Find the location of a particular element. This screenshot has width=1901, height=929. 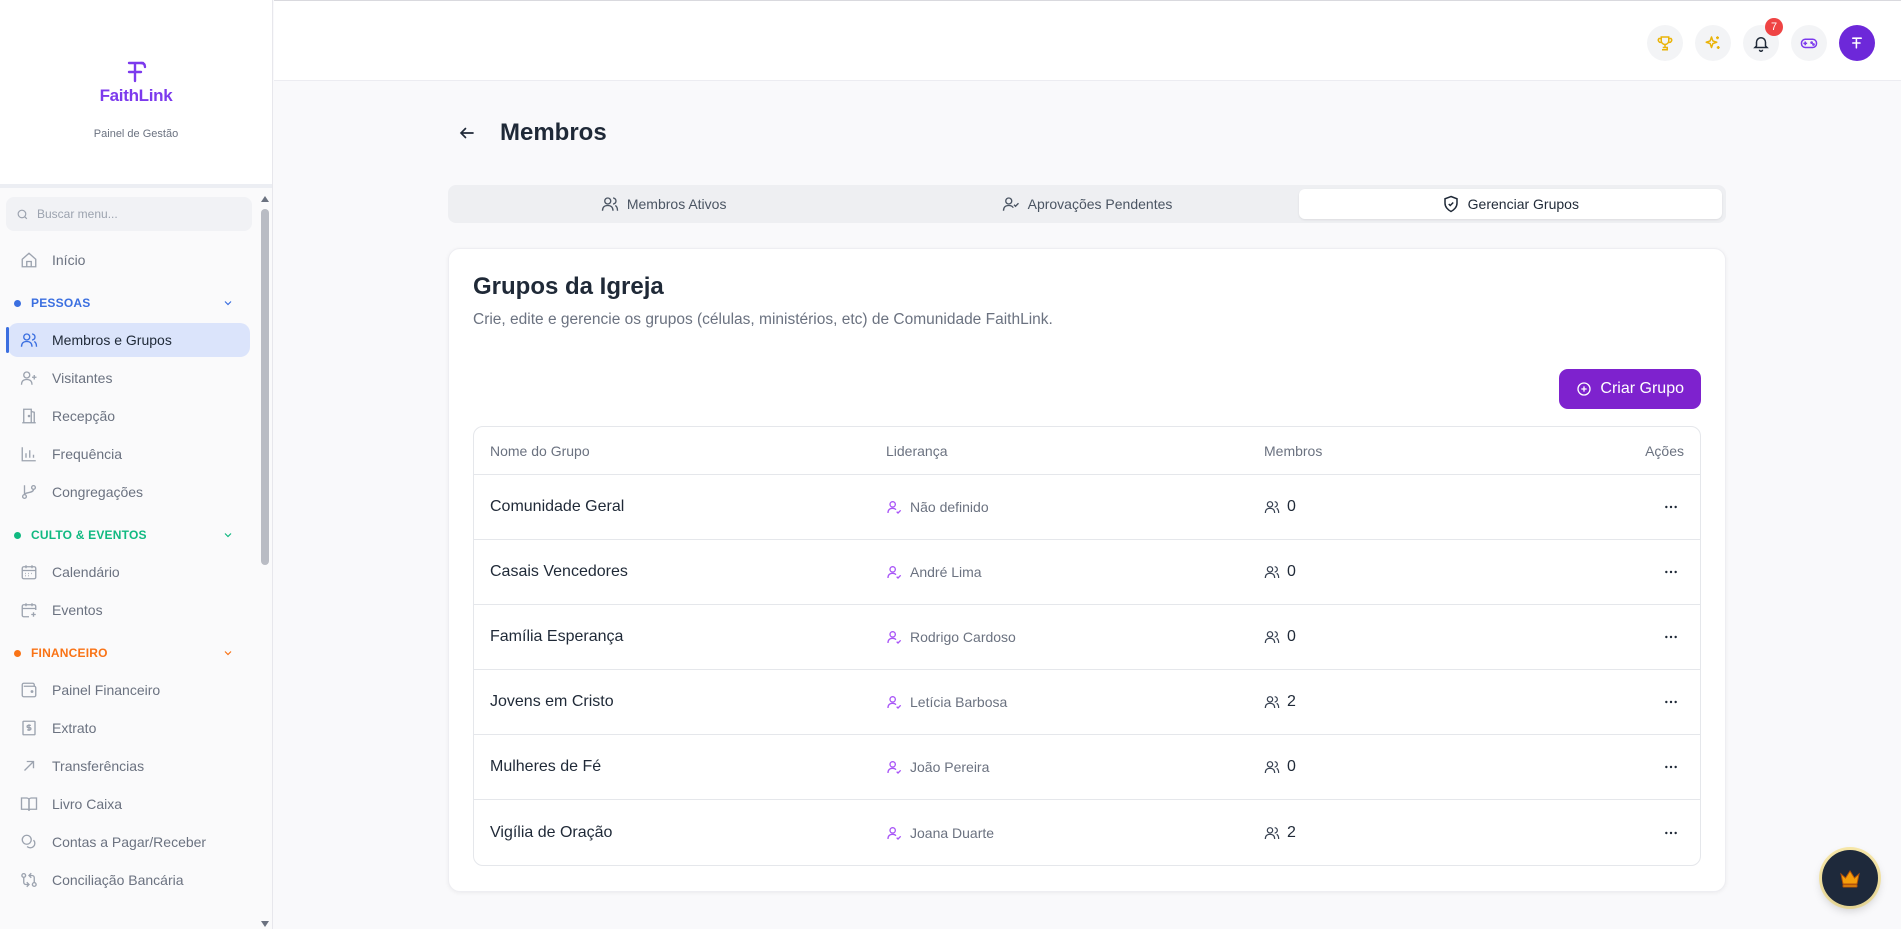

user-icon is located at coordinates (894, 637).